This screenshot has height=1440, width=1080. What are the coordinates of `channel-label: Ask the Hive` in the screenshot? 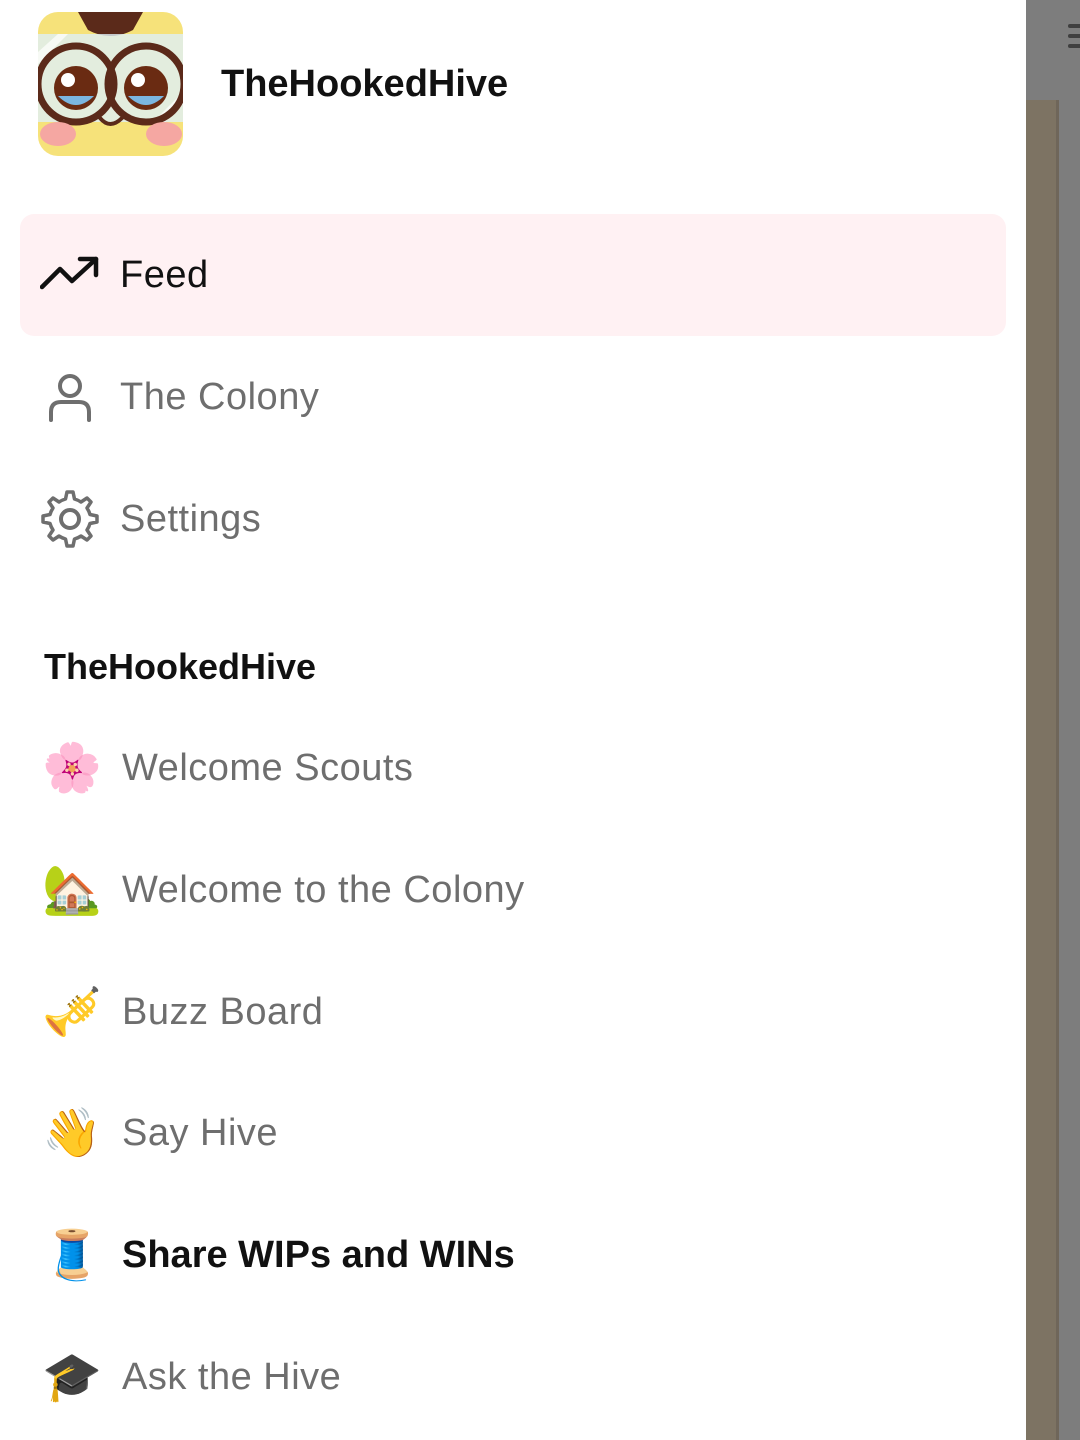 It's located at (232, 1376).